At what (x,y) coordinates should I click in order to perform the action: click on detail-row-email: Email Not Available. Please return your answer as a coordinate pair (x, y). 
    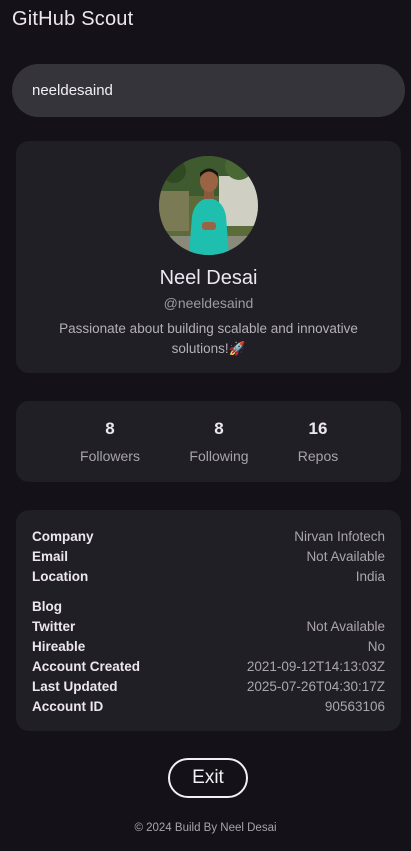
    Looking at the image, I should click on (208, 556).